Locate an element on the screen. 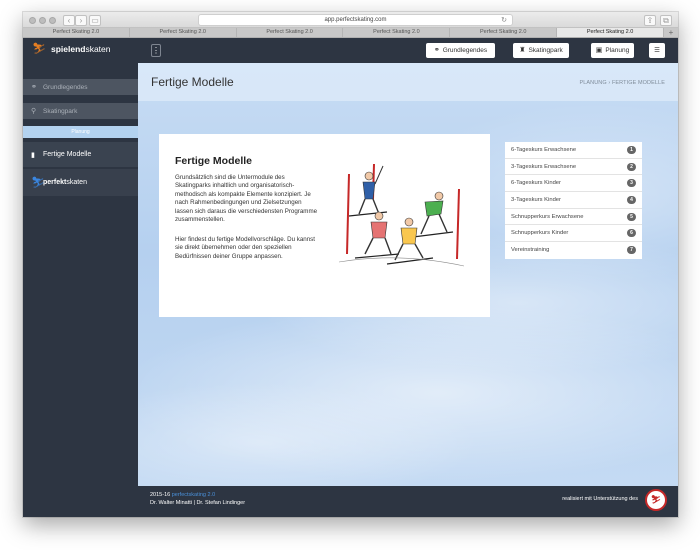 This screenshot has width=700, height=550. sidebar-item-label: Grundlegendes is located at coordinates (65, 87).